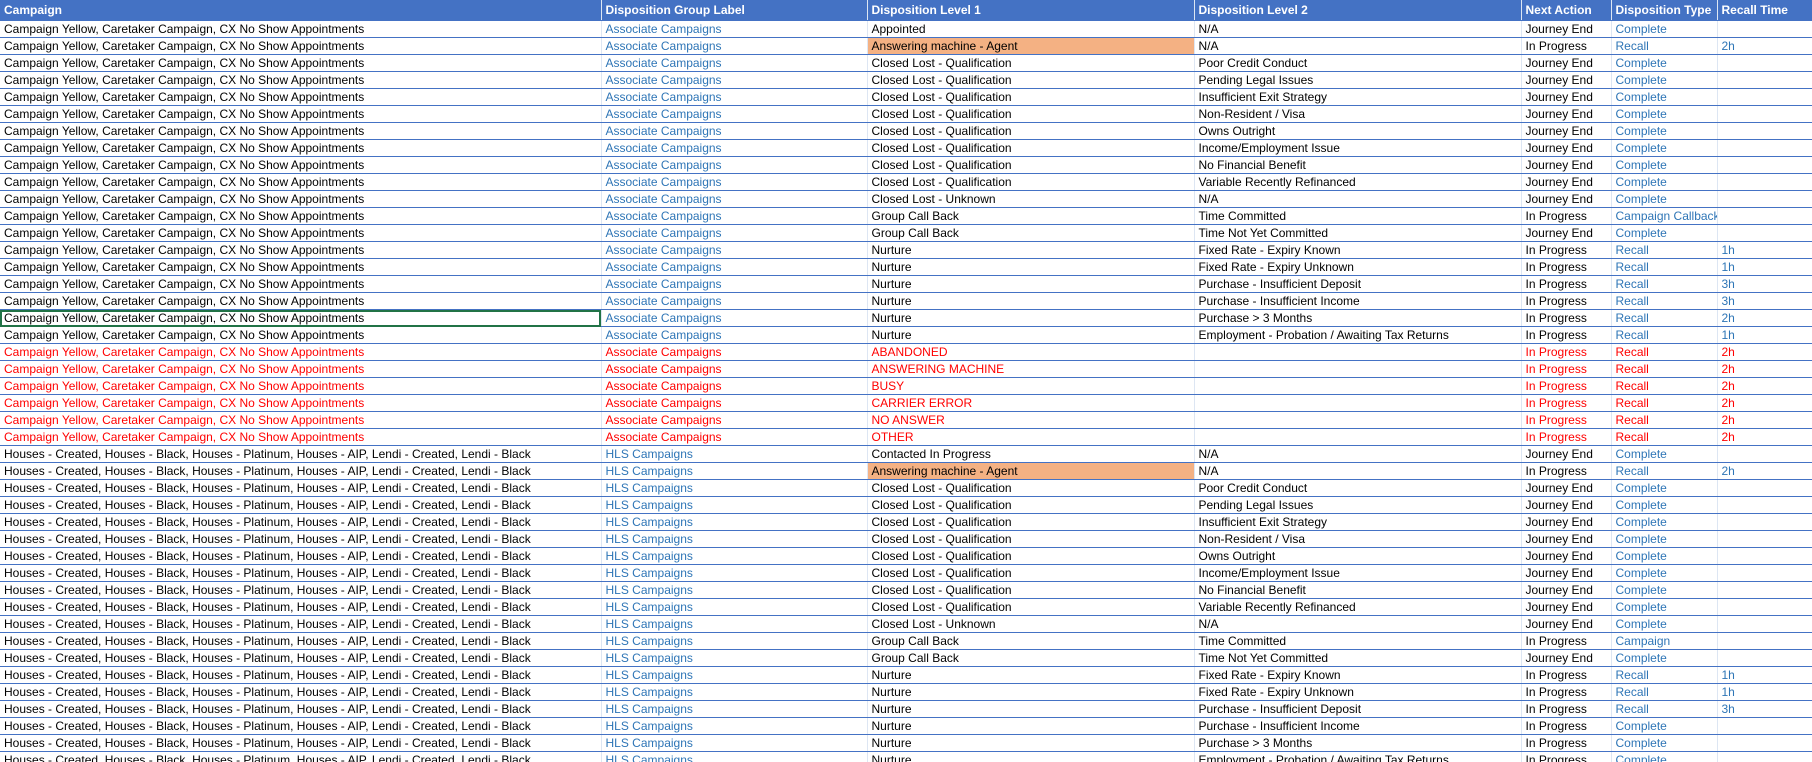  Describe the element at coordinates (1030, 624) in the screenshot. I see `level-1-cell: Closed Lost - Unknown` at that location.